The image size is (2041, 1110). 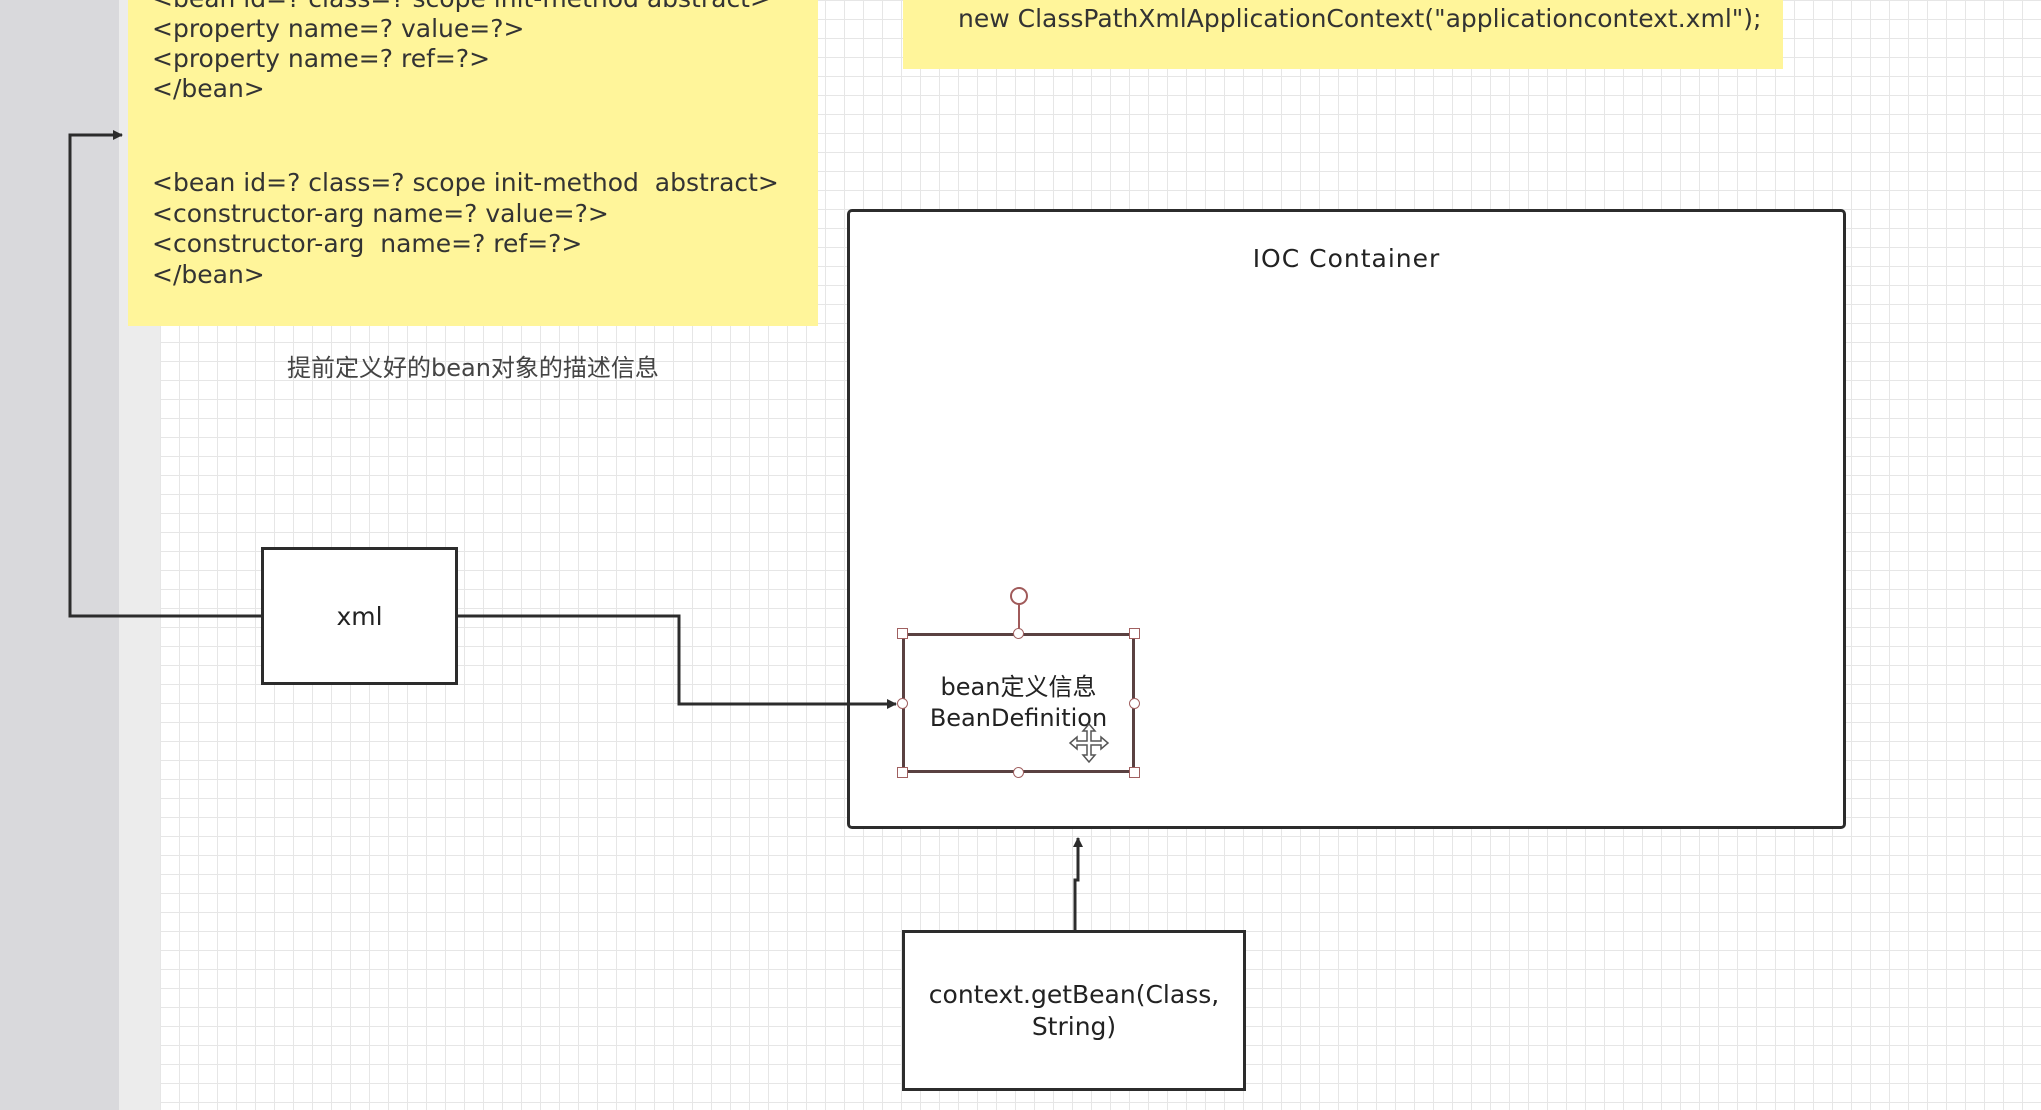 What do you see at coordinates (1134, 703) in the screenshot?
I see `resize-handle-right` at bounding box center [1134, 703].